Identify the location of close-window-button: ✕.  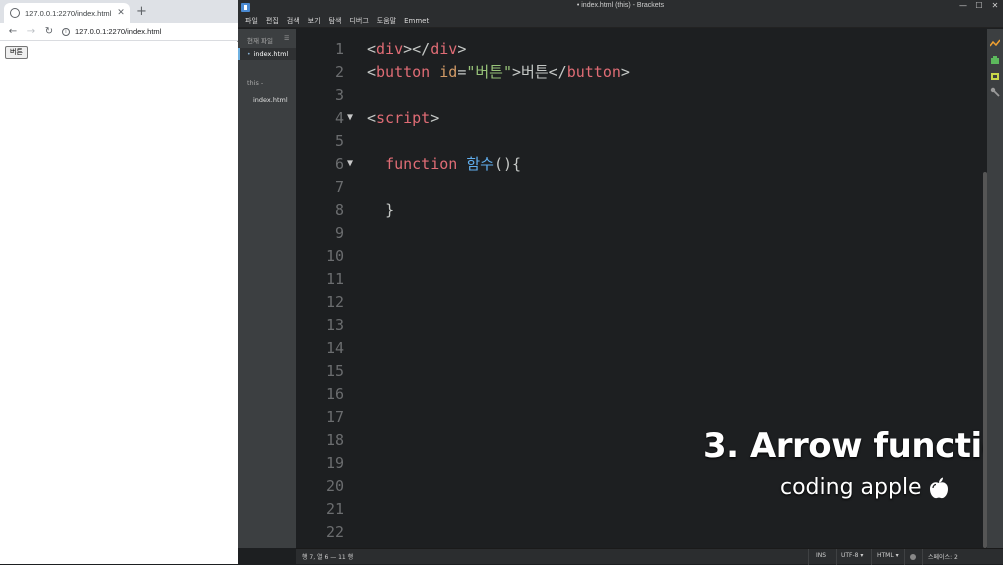
(995, 5).